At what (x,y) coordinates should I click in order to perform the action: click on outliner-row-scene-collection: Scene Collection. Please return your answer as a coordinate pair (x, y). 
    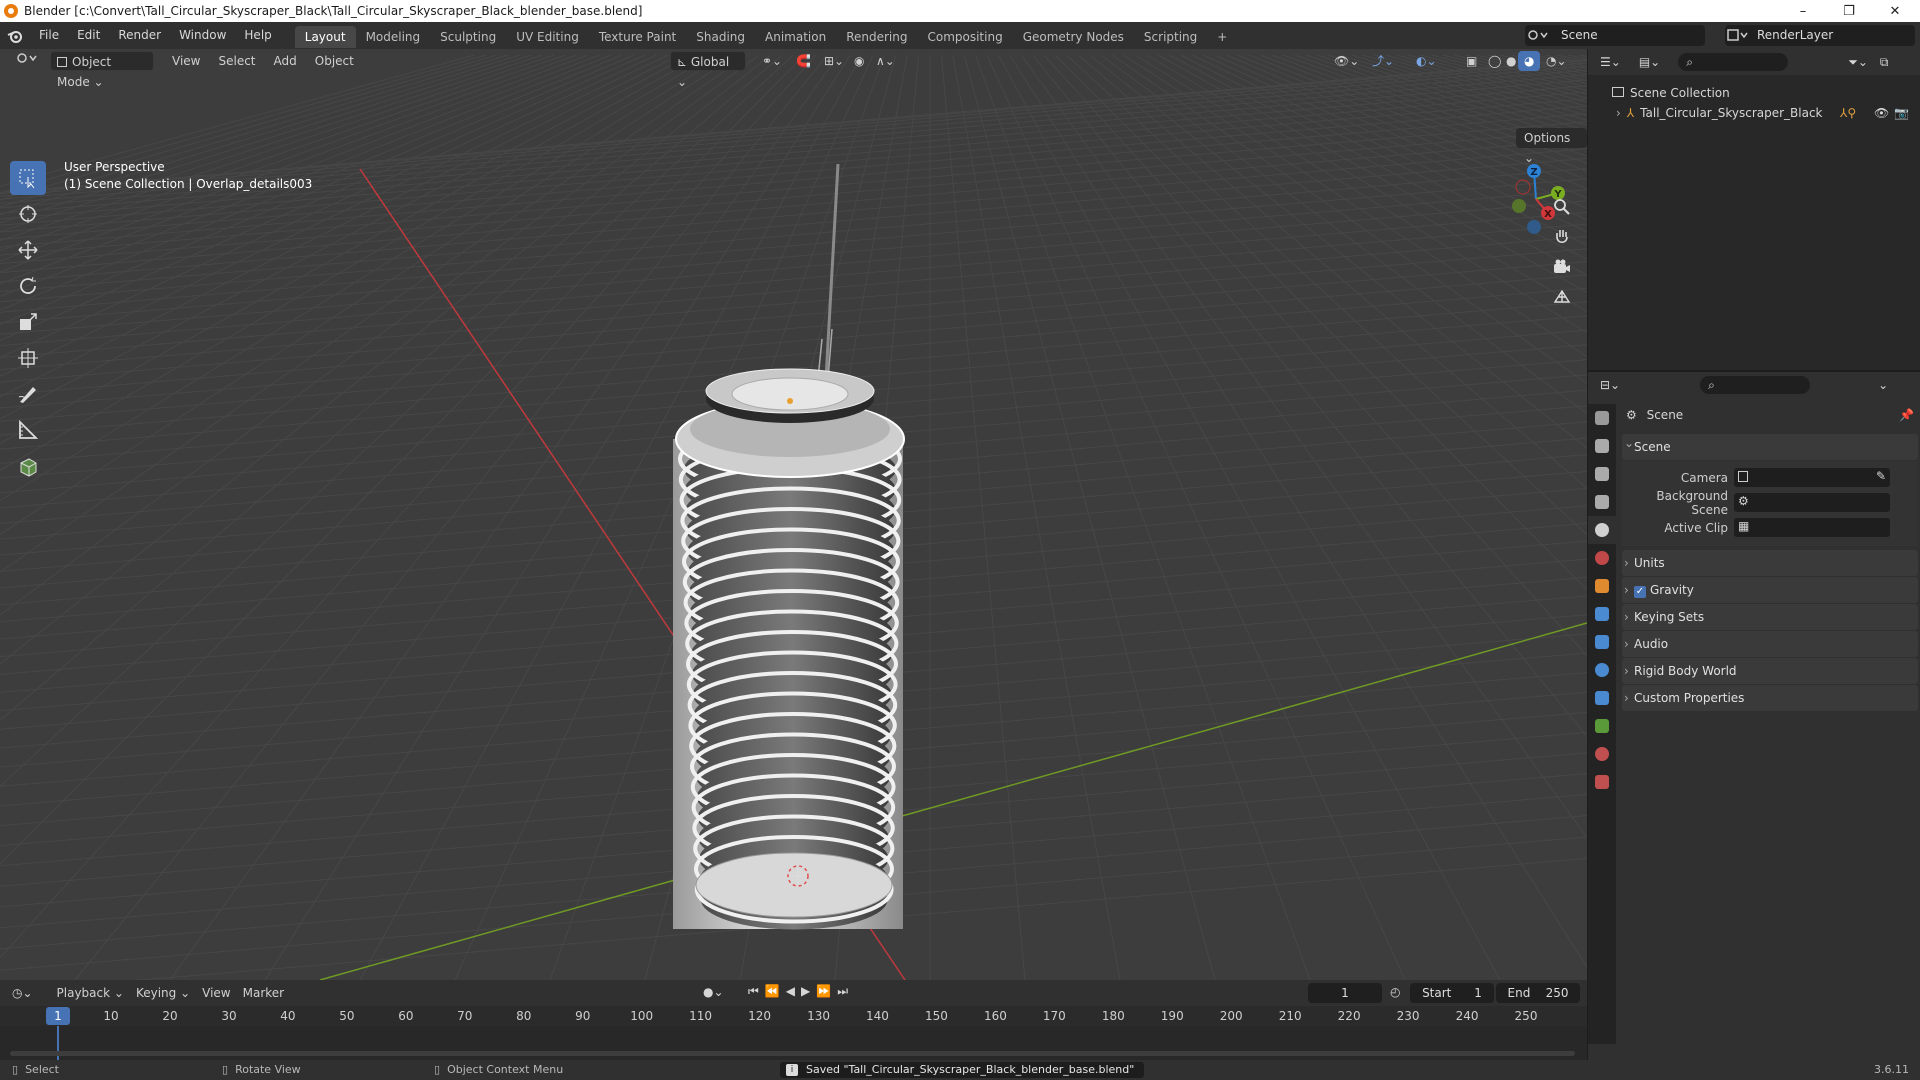
    Looking at the image, I should click on (1754, 93).